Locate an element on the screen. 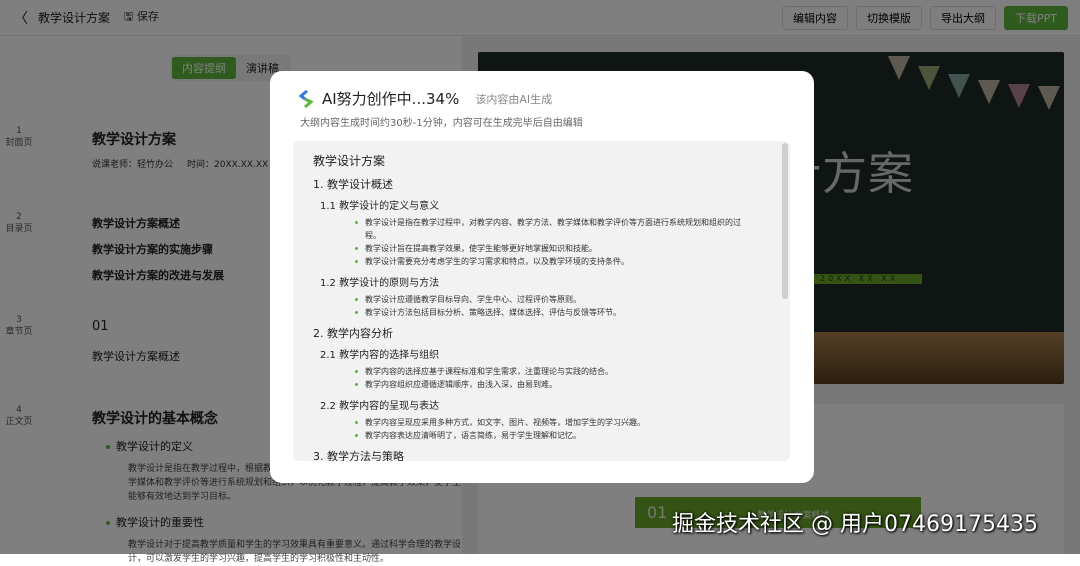  outline-root: 教学设计方案 is located at coordinates (349, 161).